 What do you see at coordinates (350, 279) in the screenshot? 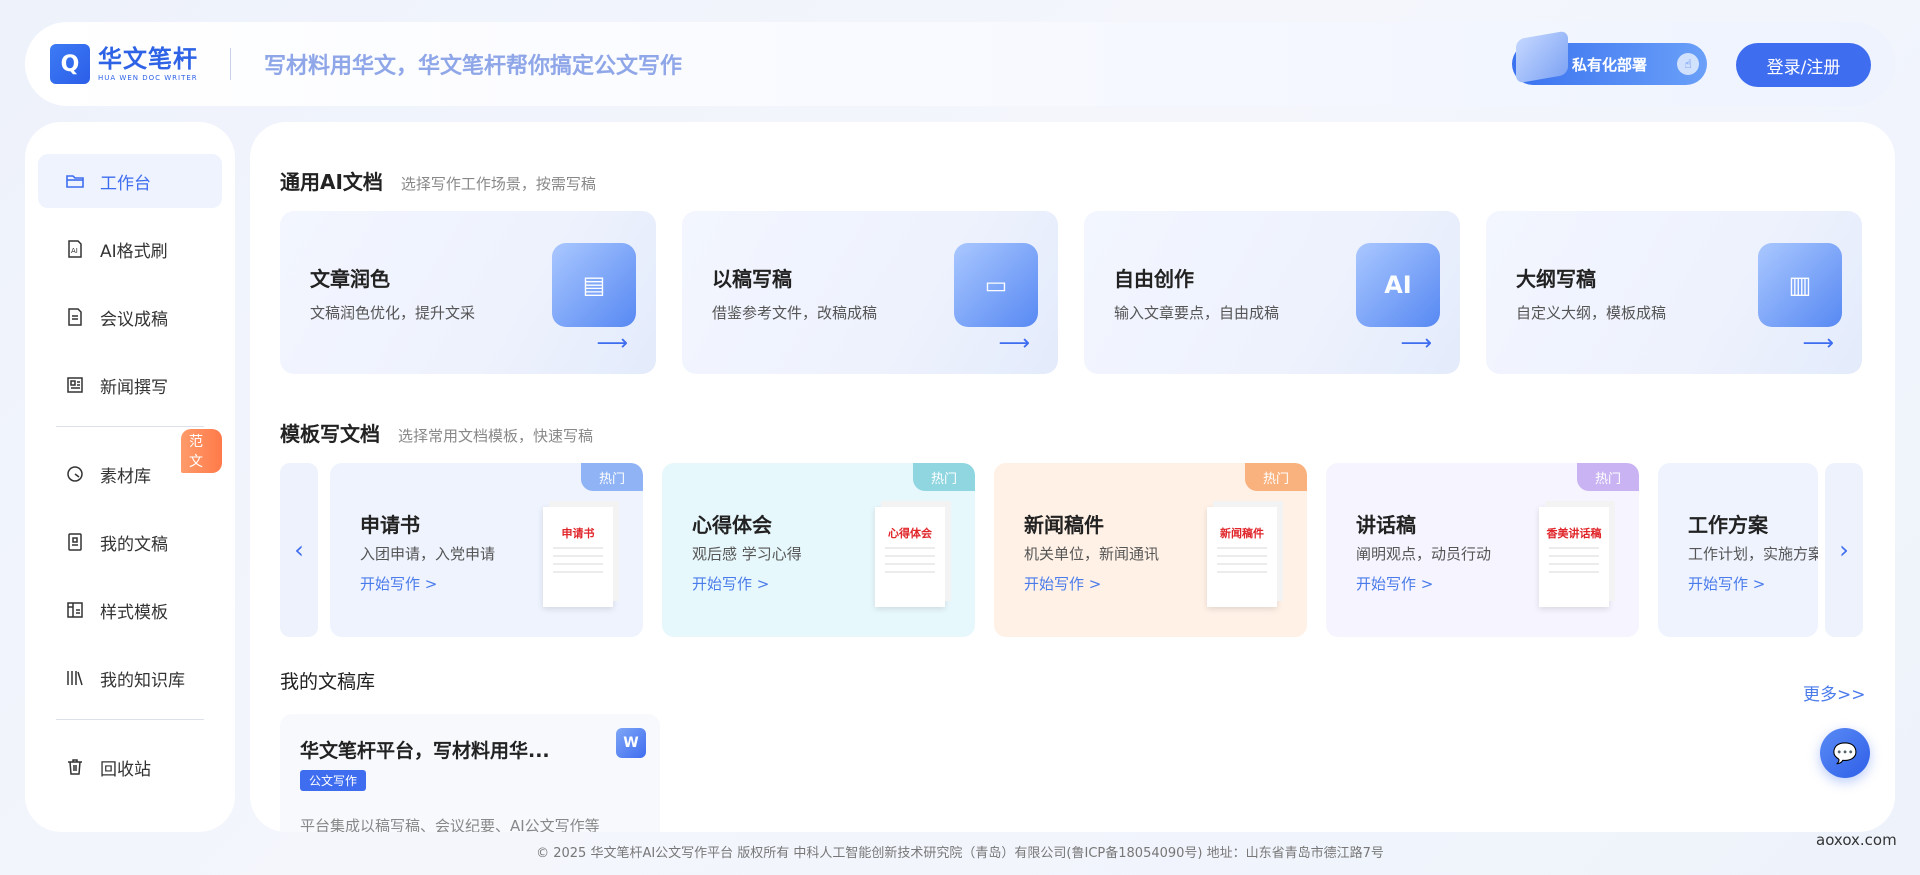
I see `card-title: 文章润色` at bounding box center [350, 279].